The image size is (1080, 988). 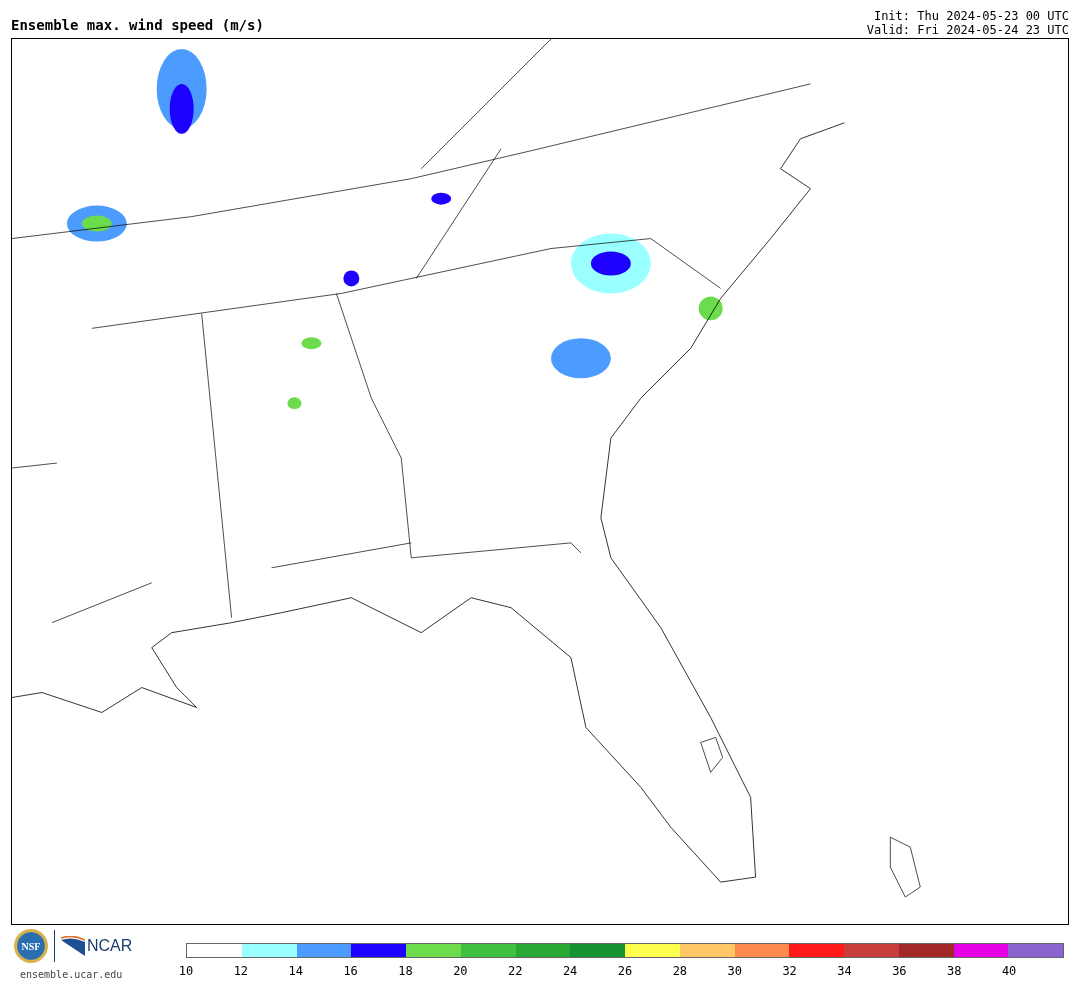 I want to click on scale-tick-label: 26, so click(x=625, y=971).